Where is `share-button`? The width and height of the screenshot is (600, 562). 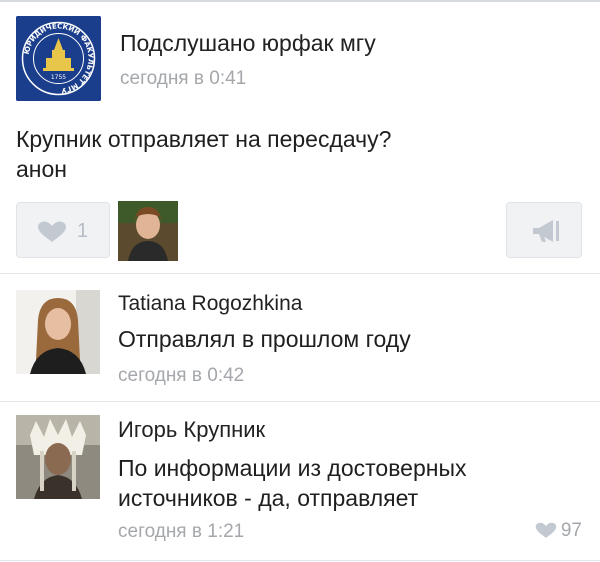
share-button is located at coordinates (544, 230).